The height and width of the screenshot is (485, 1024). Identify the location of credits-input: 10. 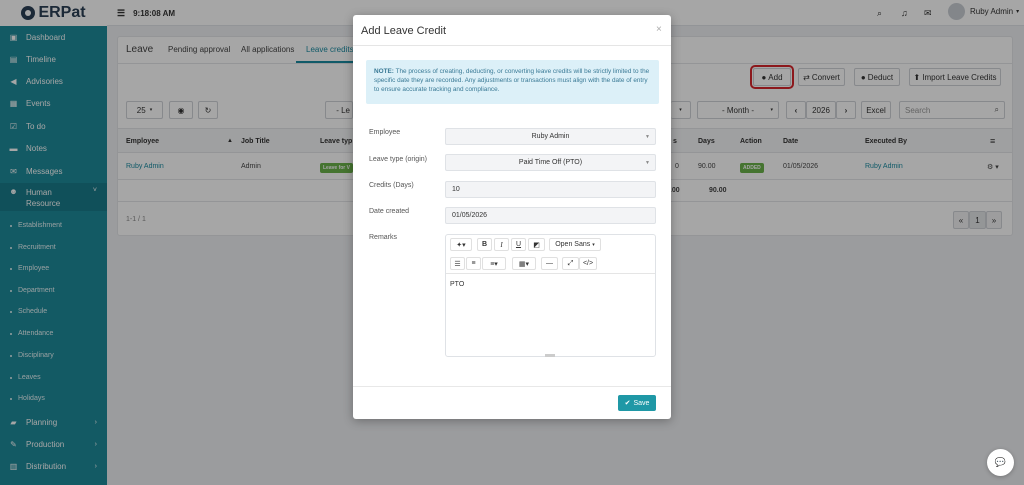
(550, 189).